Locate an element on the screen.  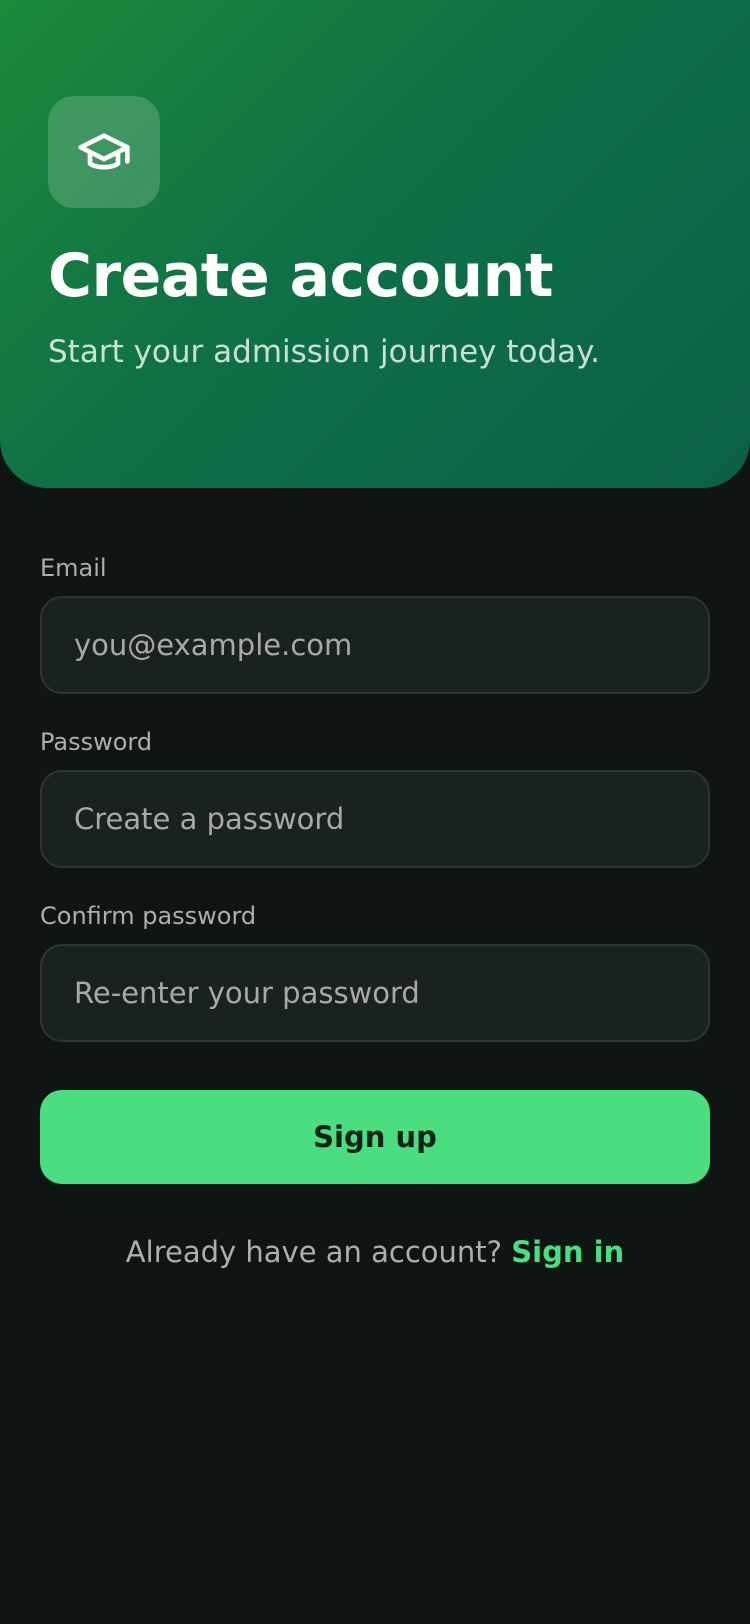
page-subtitle: Start your admission journey today. is located at coordinates (324, 352).